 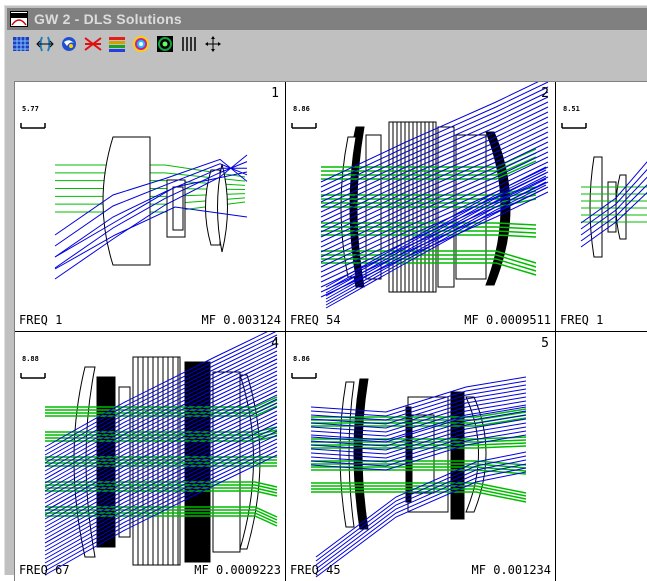 I want to click on psf-display-icon, so click(x=164, y=44).